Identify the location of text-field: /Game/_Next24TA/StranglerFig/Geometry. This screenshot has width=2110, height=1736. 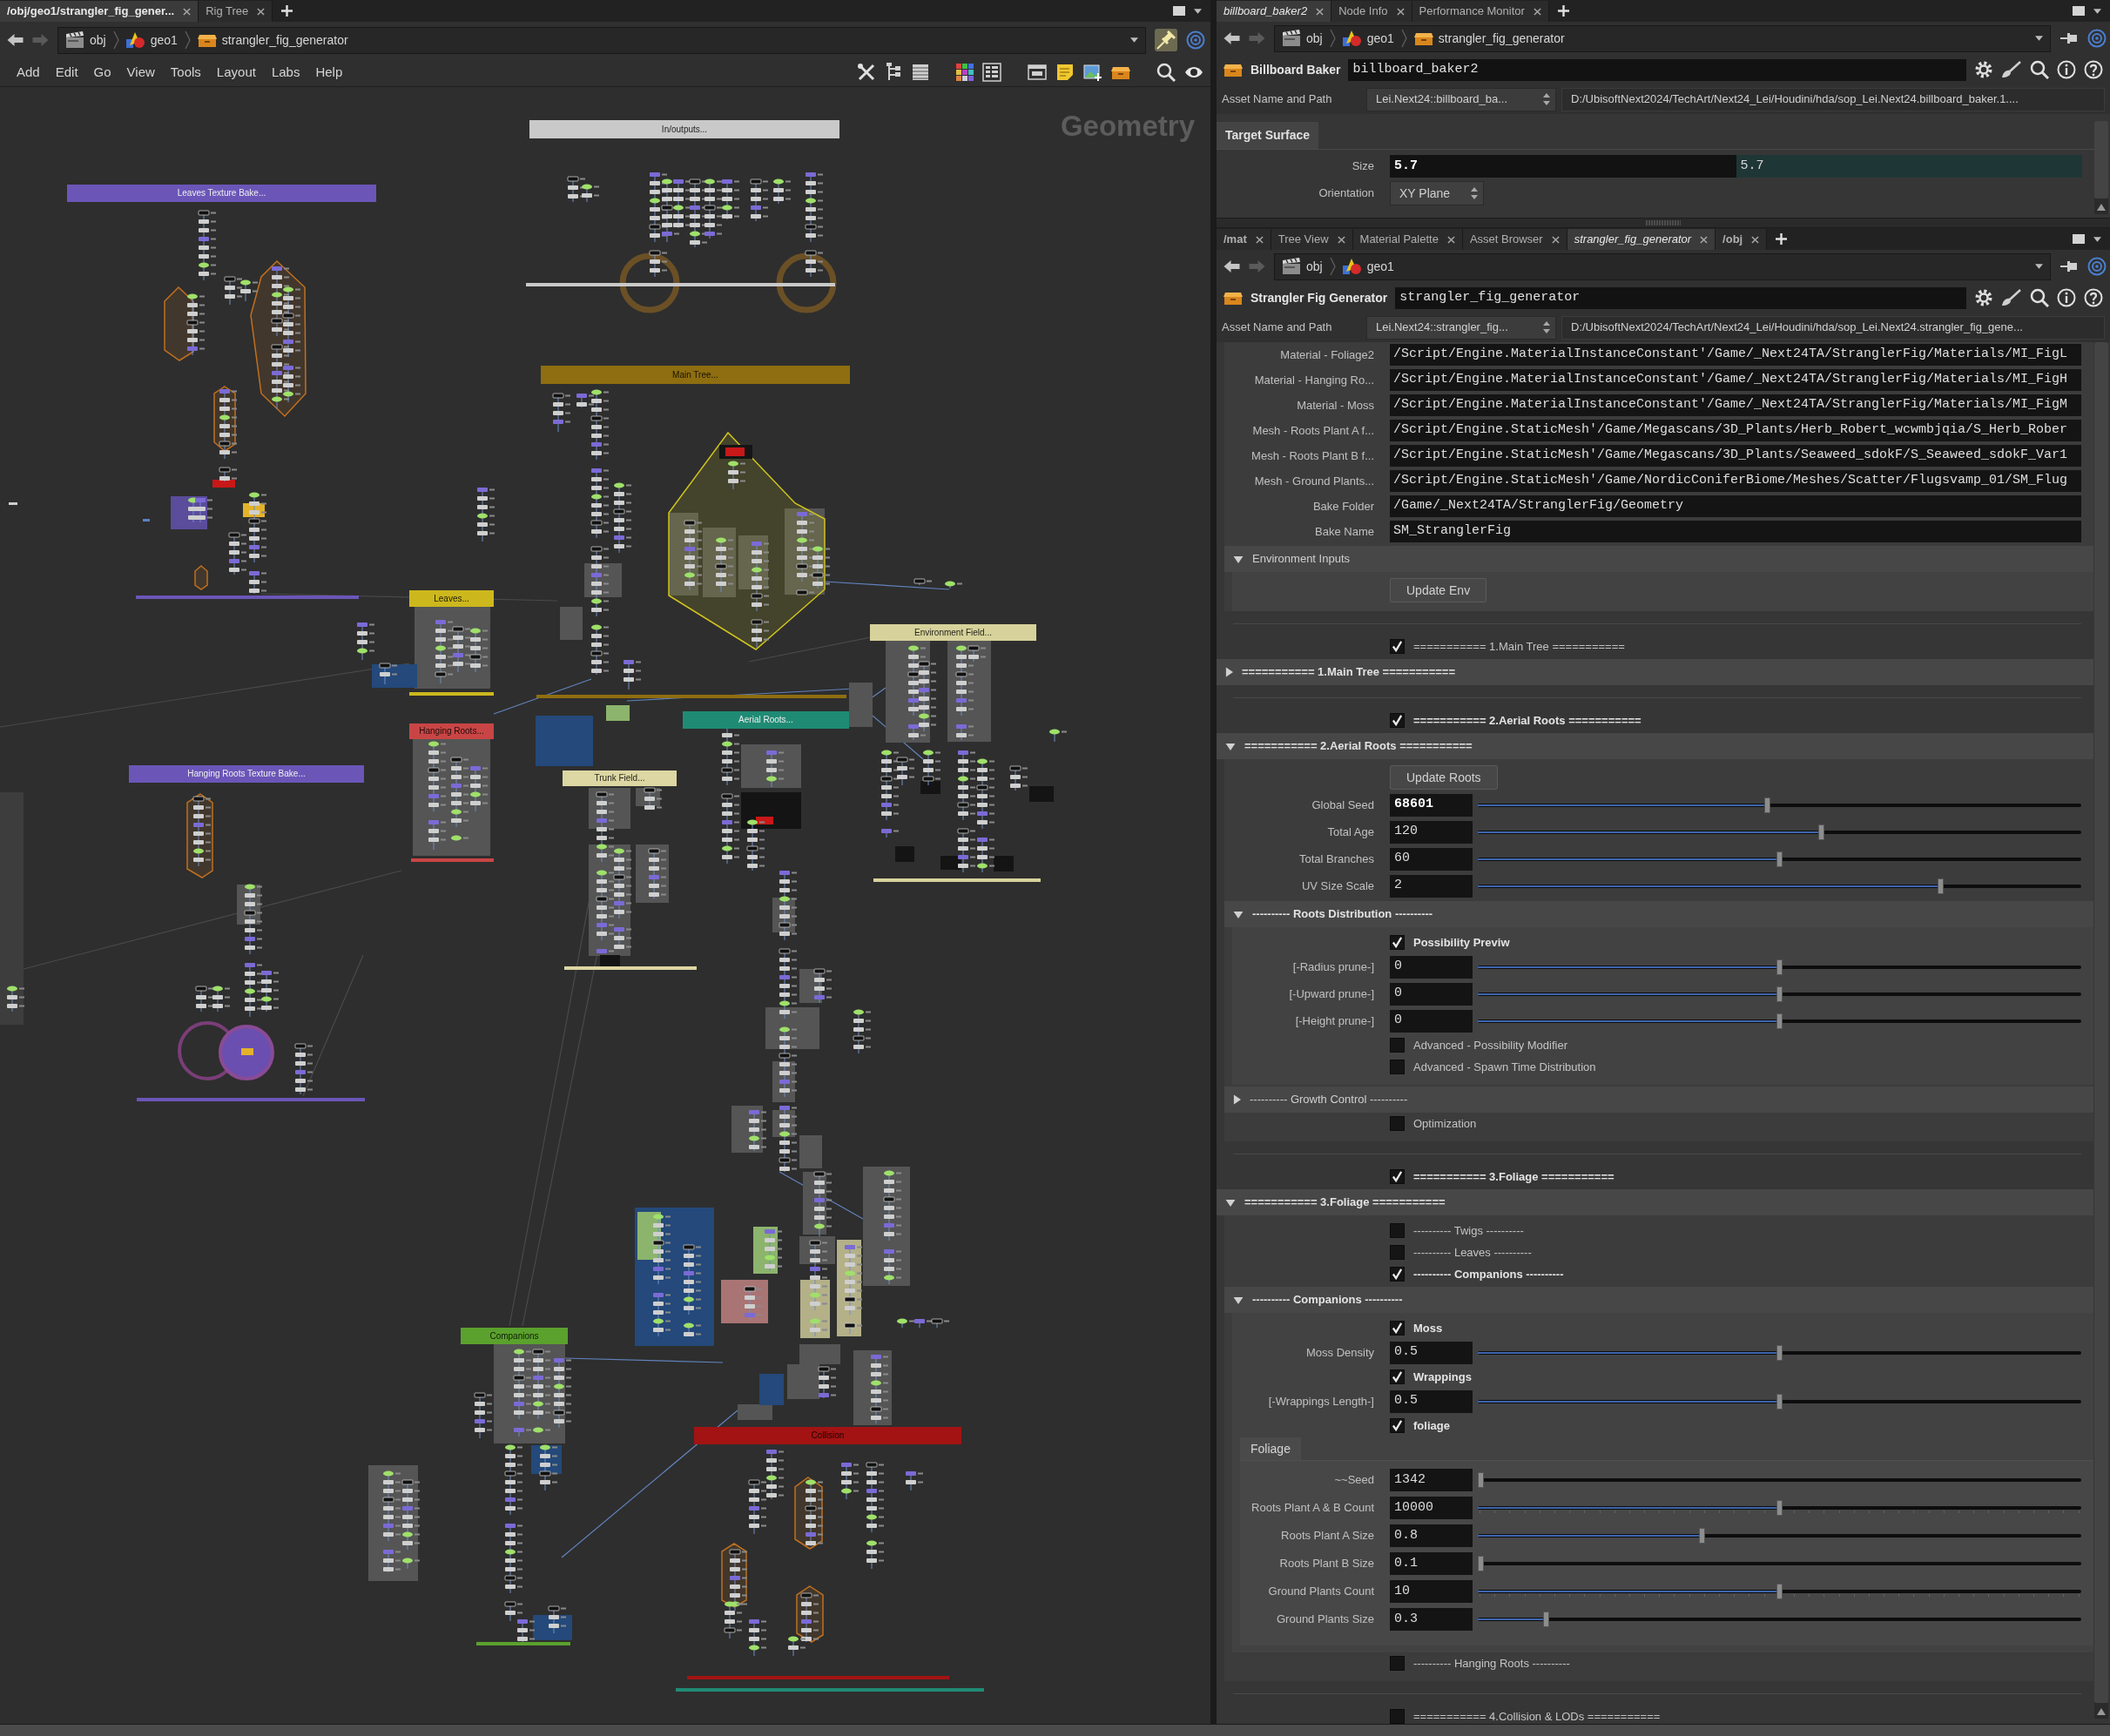
(1735, 506).